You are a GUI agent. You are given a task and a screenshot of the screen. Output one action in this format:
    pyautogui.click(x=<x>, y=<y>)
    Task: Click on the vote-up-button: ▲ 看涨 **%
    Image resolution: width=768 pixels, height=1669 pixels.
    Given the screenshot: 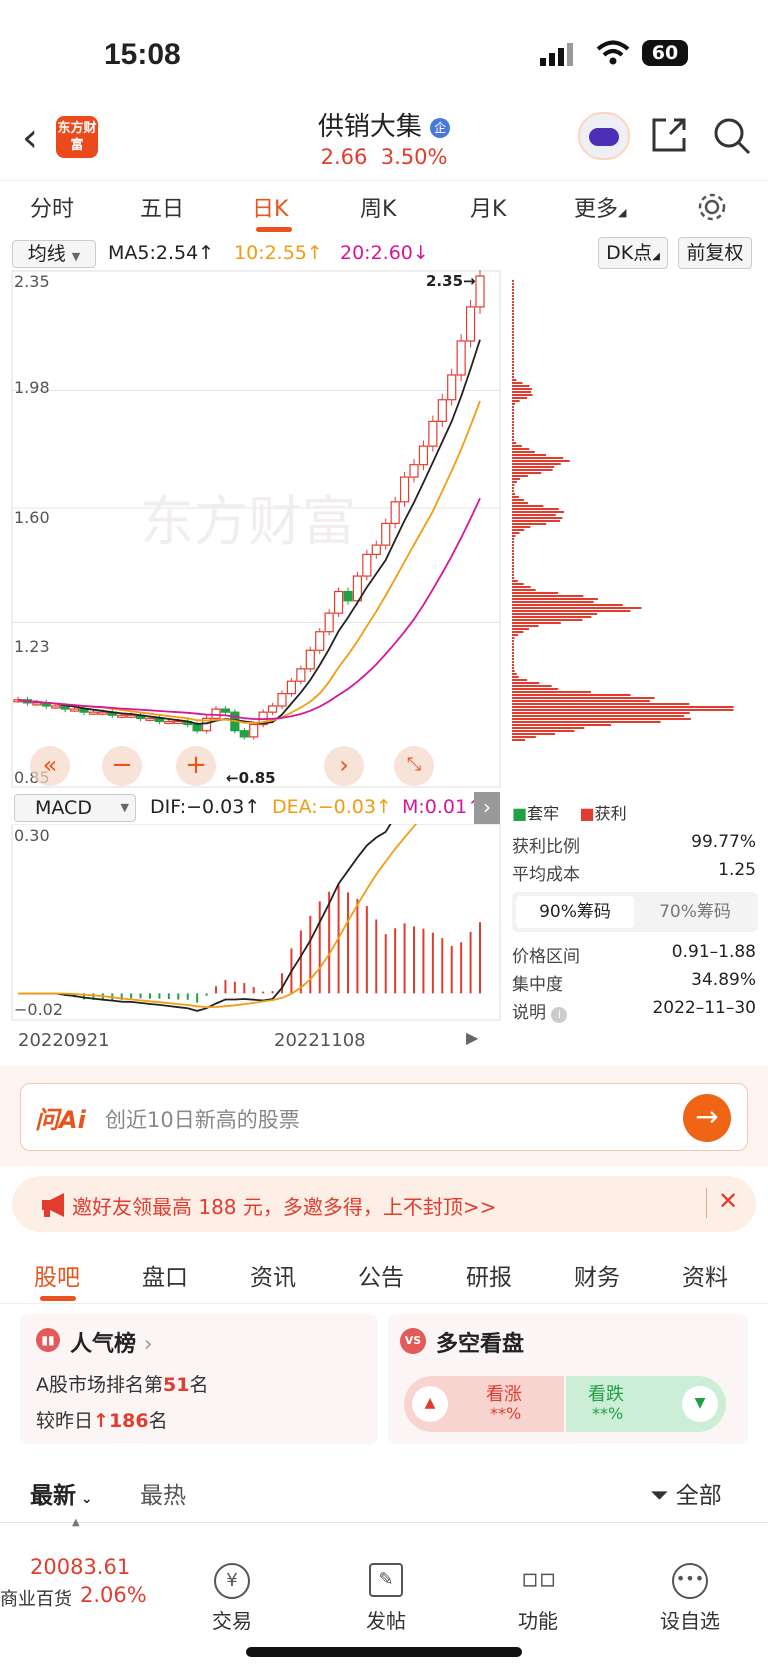 What is the action you would take?
    pyautogui.click(x=484, y=1404)
    